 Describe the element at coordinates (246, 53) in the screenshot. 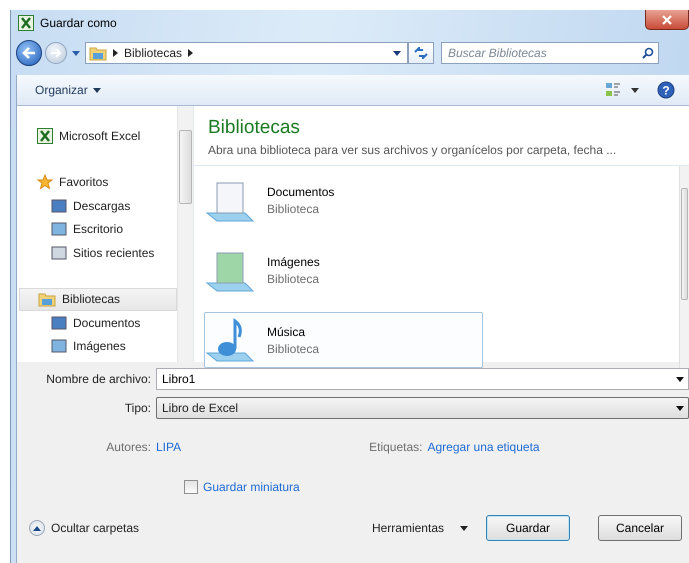

I see `address-field: Bibliotecas` at that location.